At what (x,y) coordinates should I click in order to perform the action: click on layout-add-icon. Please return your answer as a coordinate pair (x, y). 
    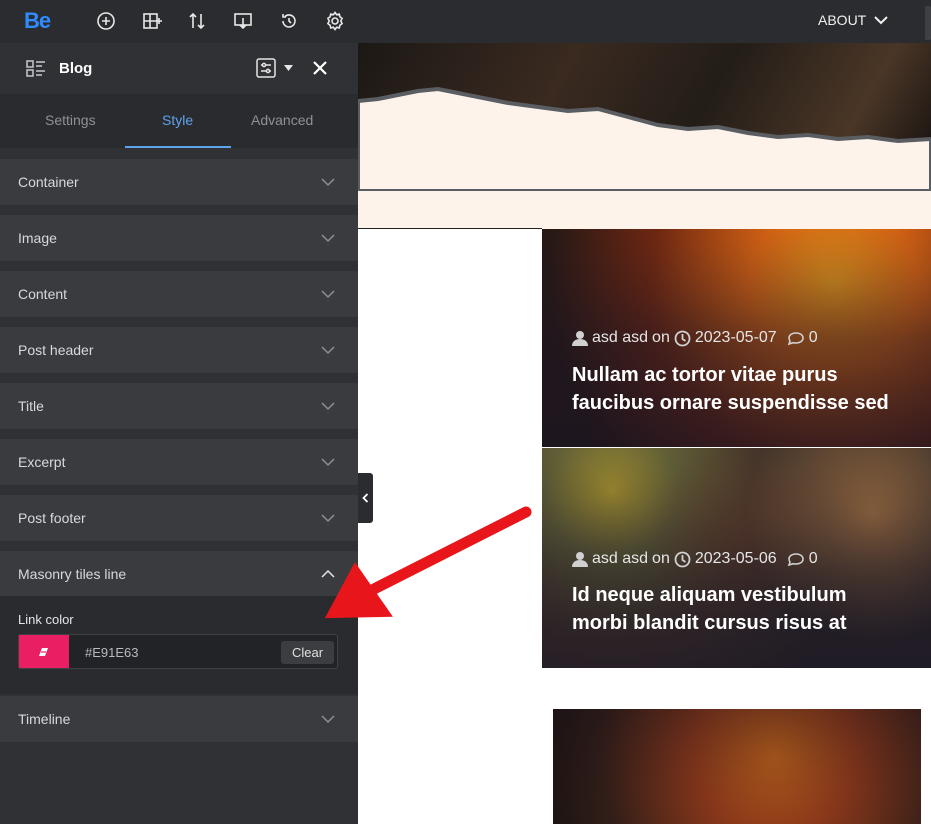
    Looking at the image, I should click on (152, 21).